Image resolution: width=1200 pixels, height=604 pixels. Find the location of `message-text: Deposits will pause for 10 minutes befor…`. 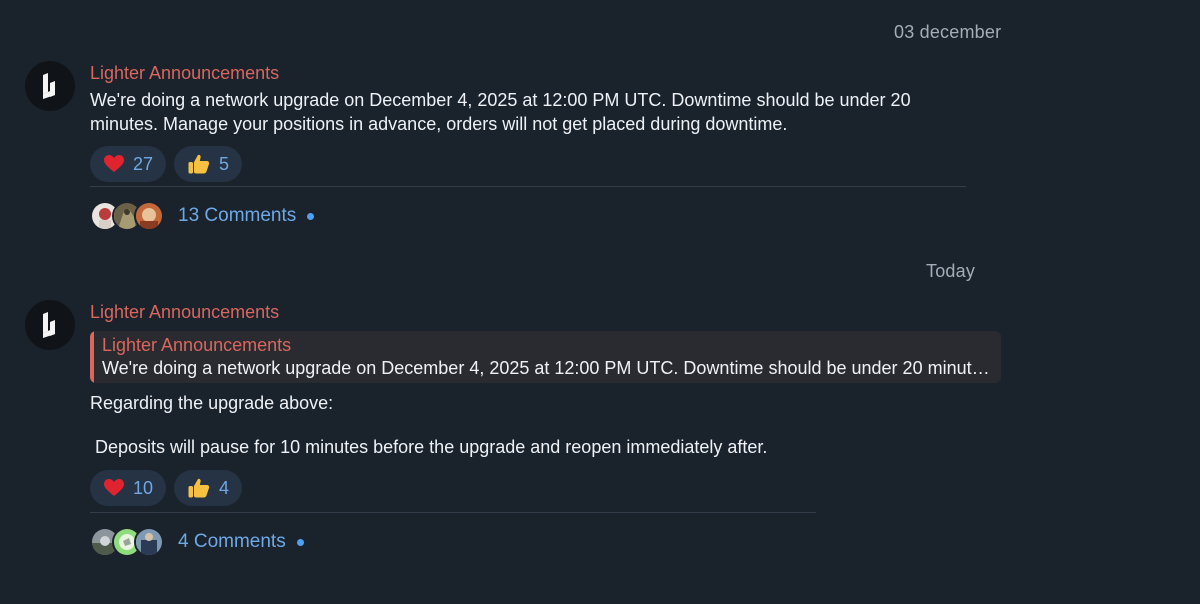

message-text: Deposits will pause for 10 minutes befor… is located at coordinates (429, 447).